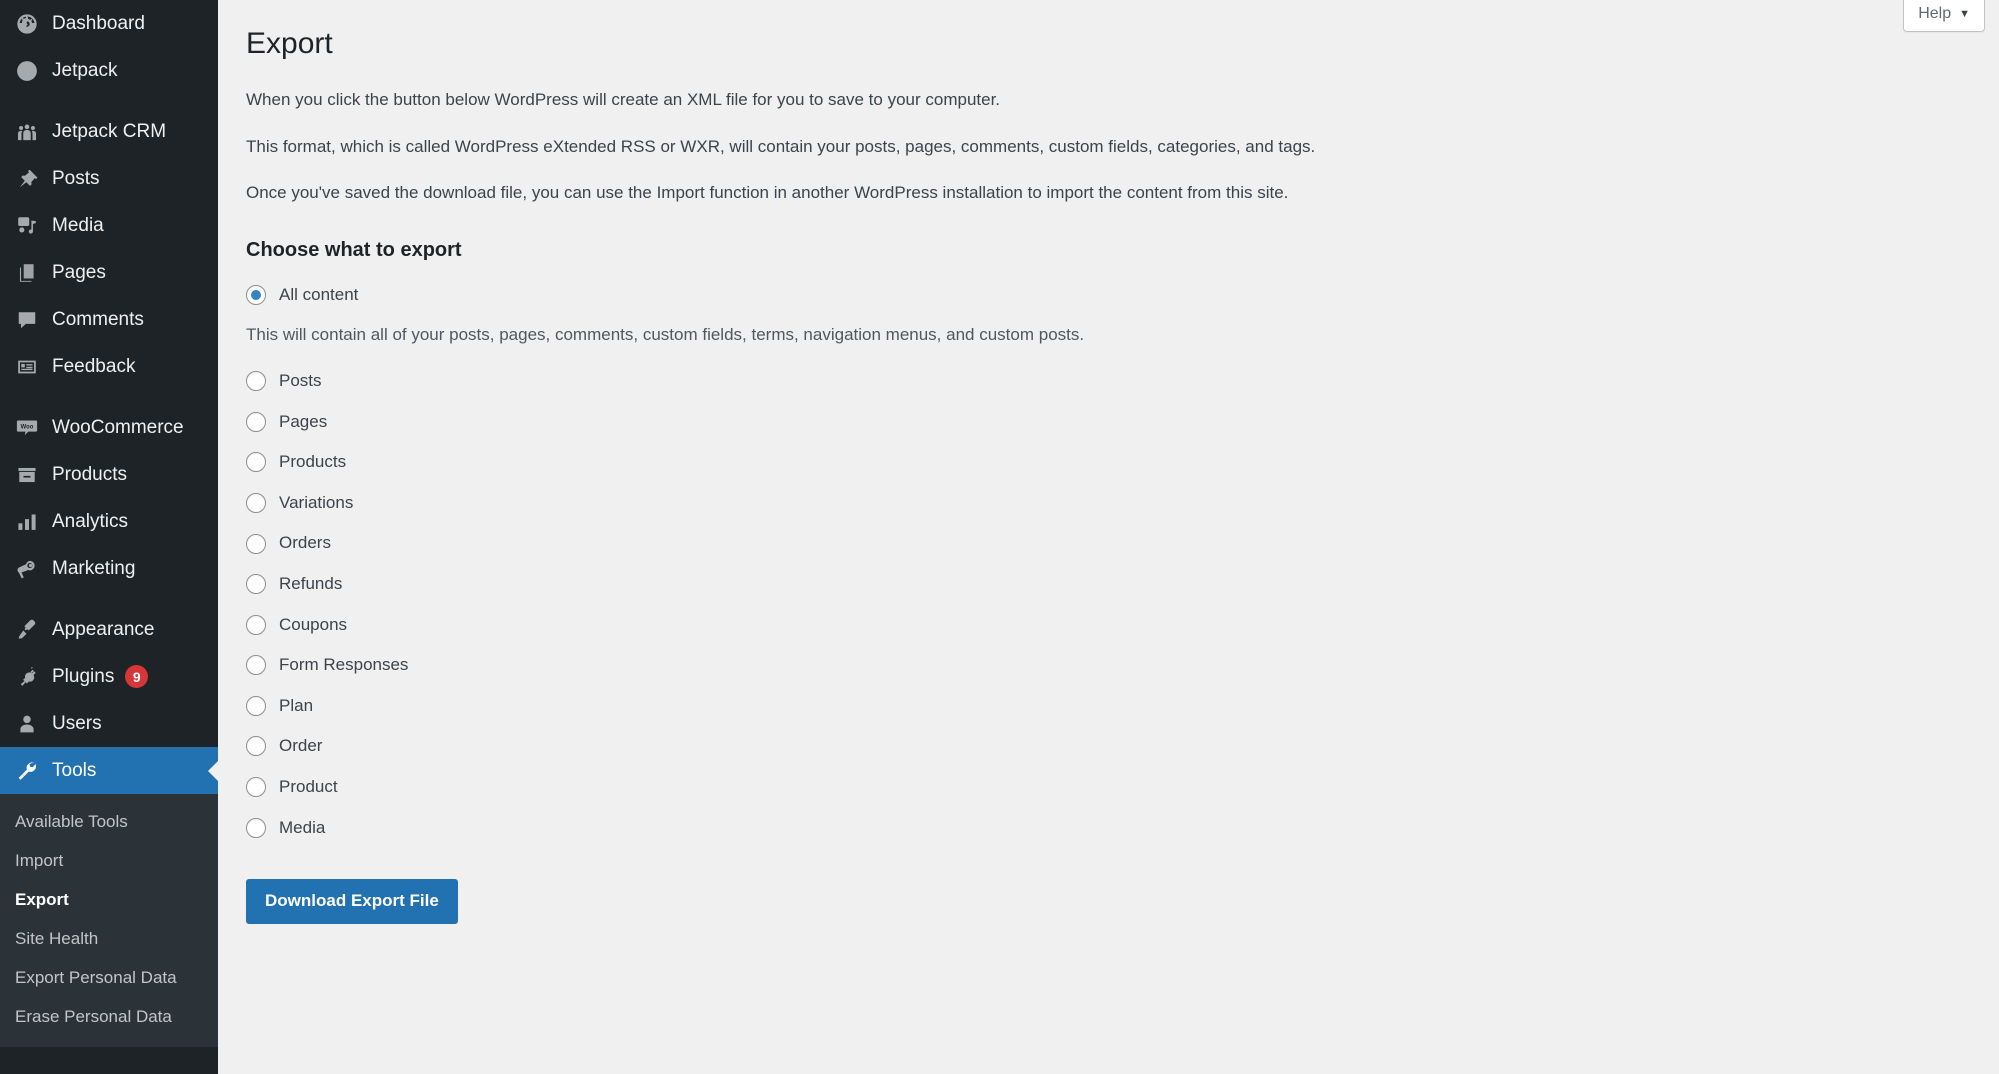 This screenshot has height=1074, width=1999. I want to click on radio-product-label: Product, so click(308, 787).